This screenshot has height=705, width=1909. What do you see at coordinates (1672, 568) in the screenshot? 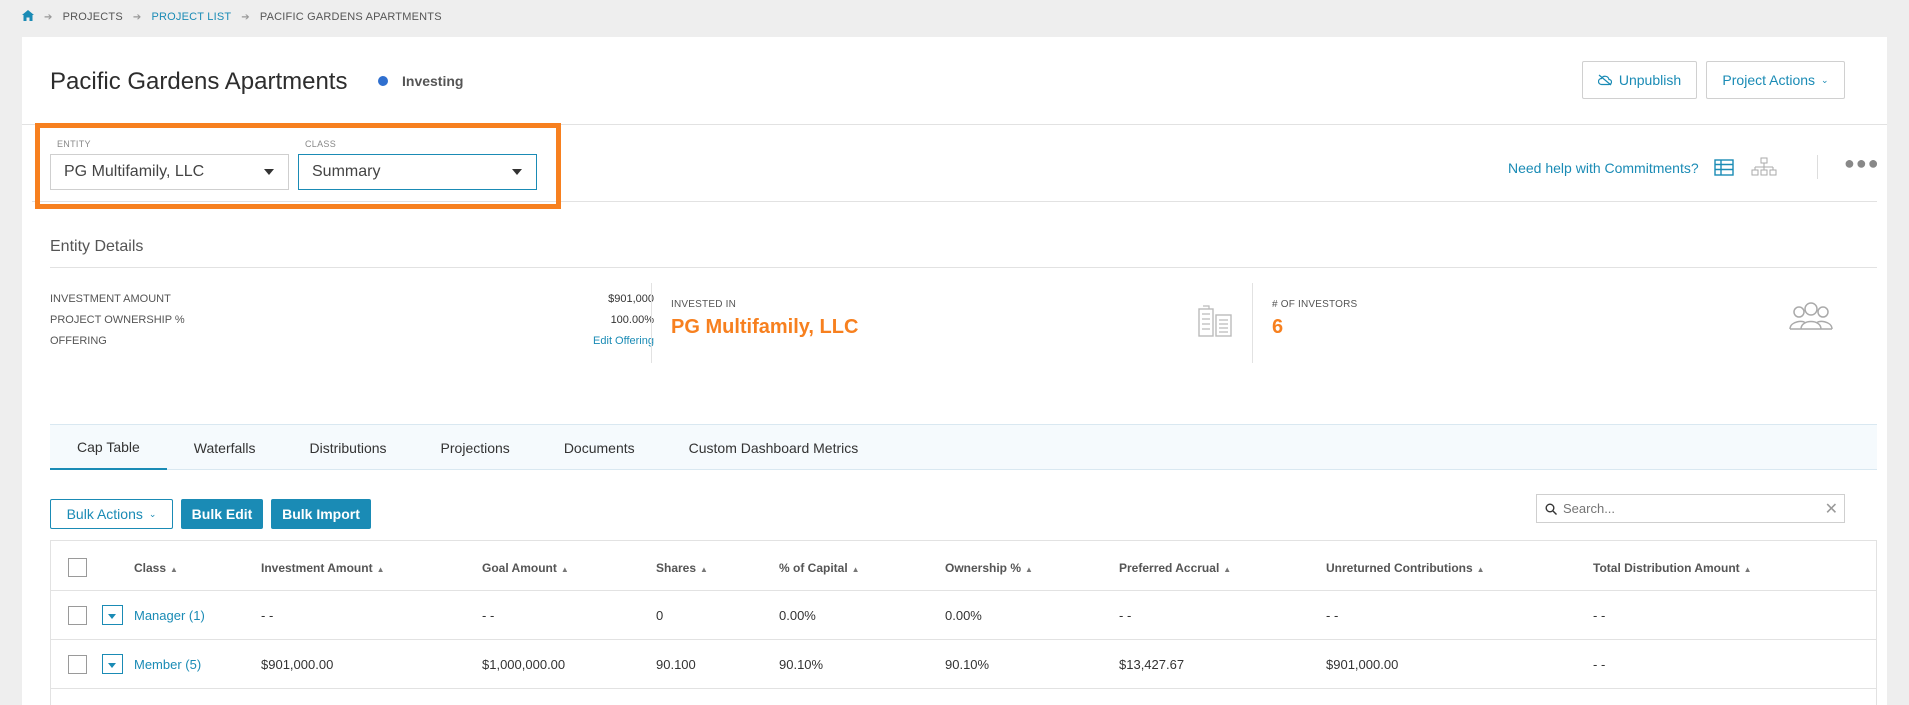
I see `col-header-total-distribution: Total Distribution Amount ▲` at bounding box center [1672, 568].